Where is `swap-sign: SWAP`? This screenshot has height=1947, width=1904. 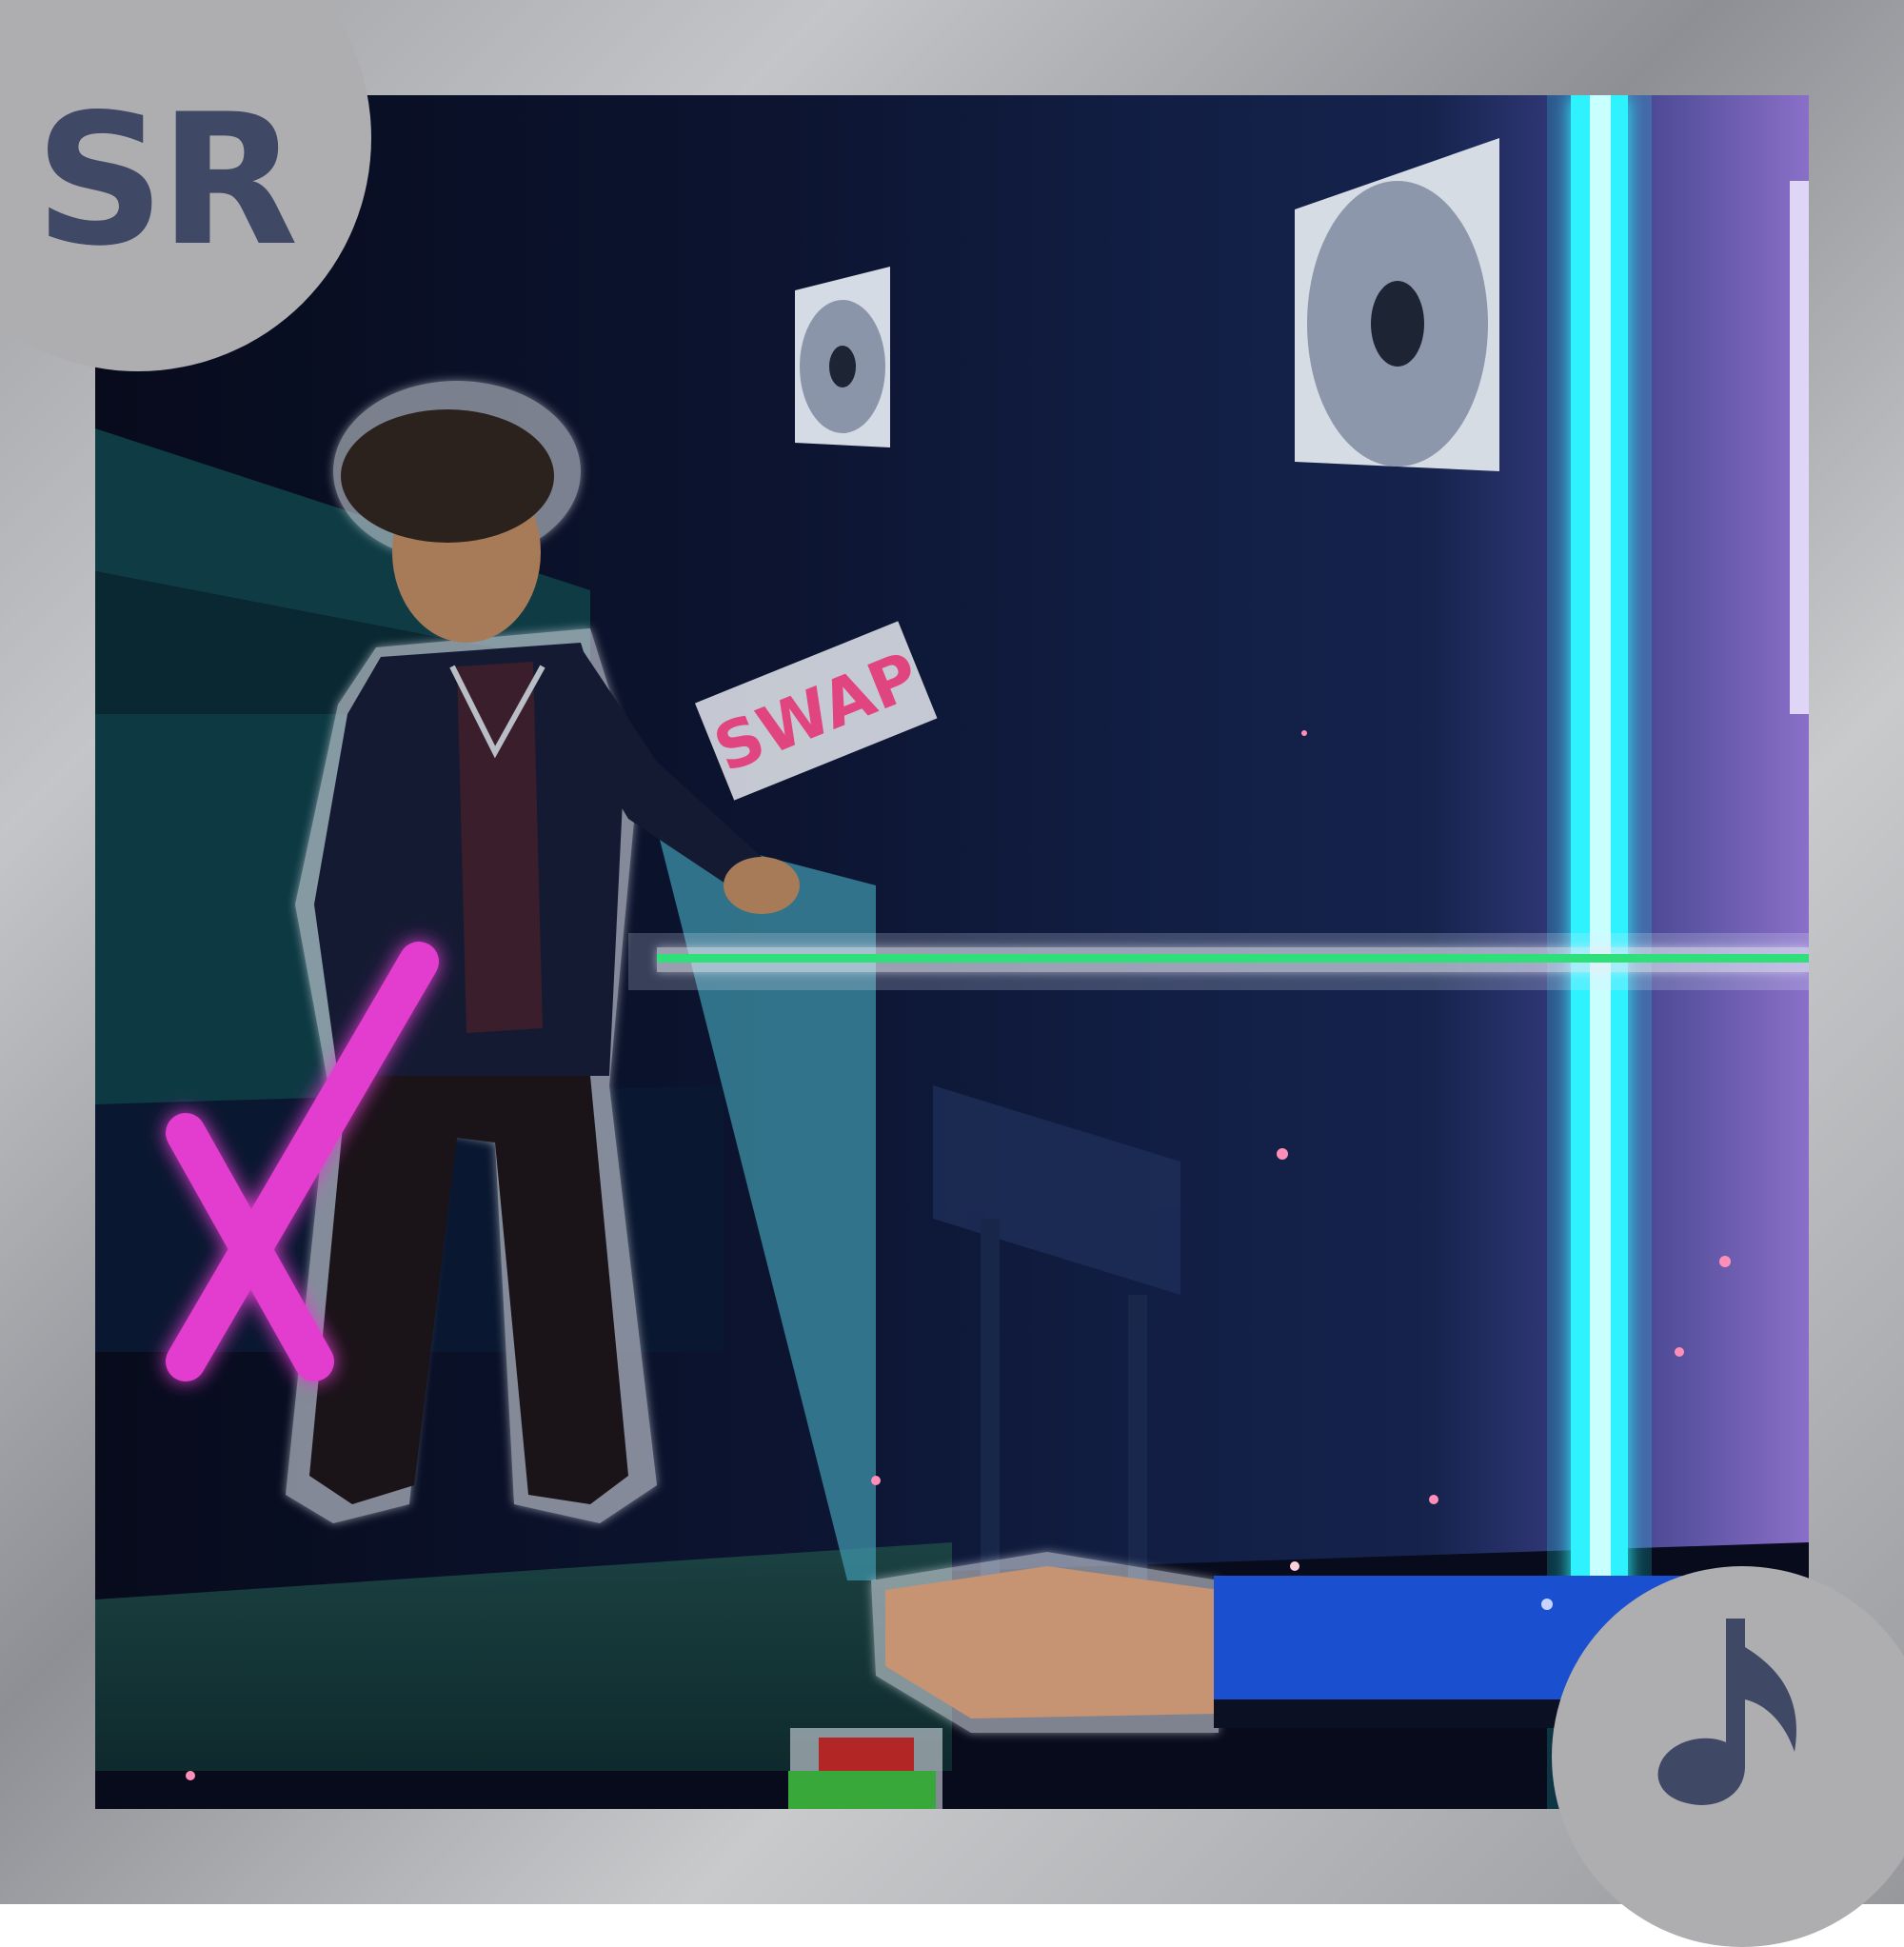 swap-sign: SWAP is located at coordinates (816, 711).